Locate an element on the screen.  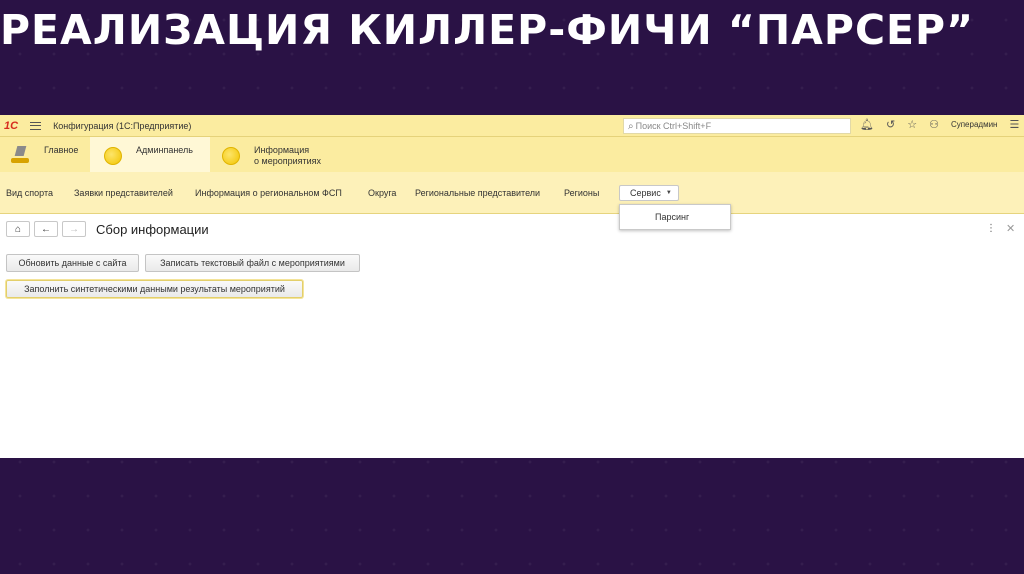
write-text-file-button: Записать текстовый файл с мероприятиями is located at coordinates (252, 263).